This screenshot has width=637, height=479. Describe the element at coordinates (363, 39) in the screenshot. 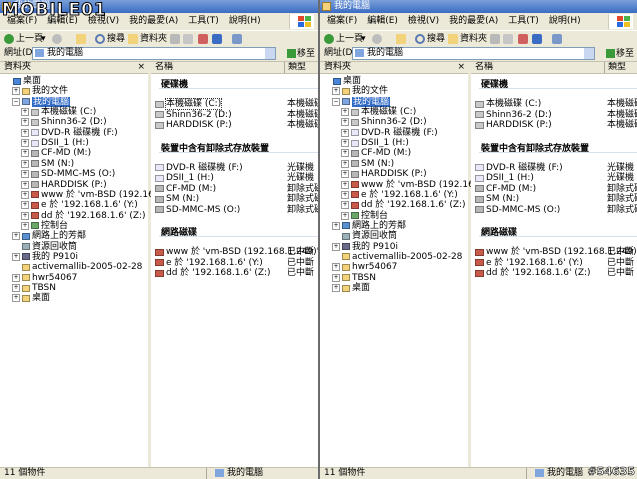

I see `back-dropdown-icon: ▾` at that location.